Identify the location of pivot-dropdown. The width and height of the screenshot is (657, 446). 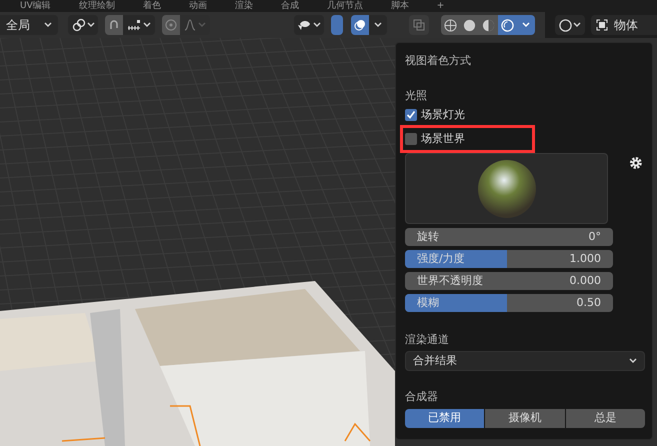
(83, 25).